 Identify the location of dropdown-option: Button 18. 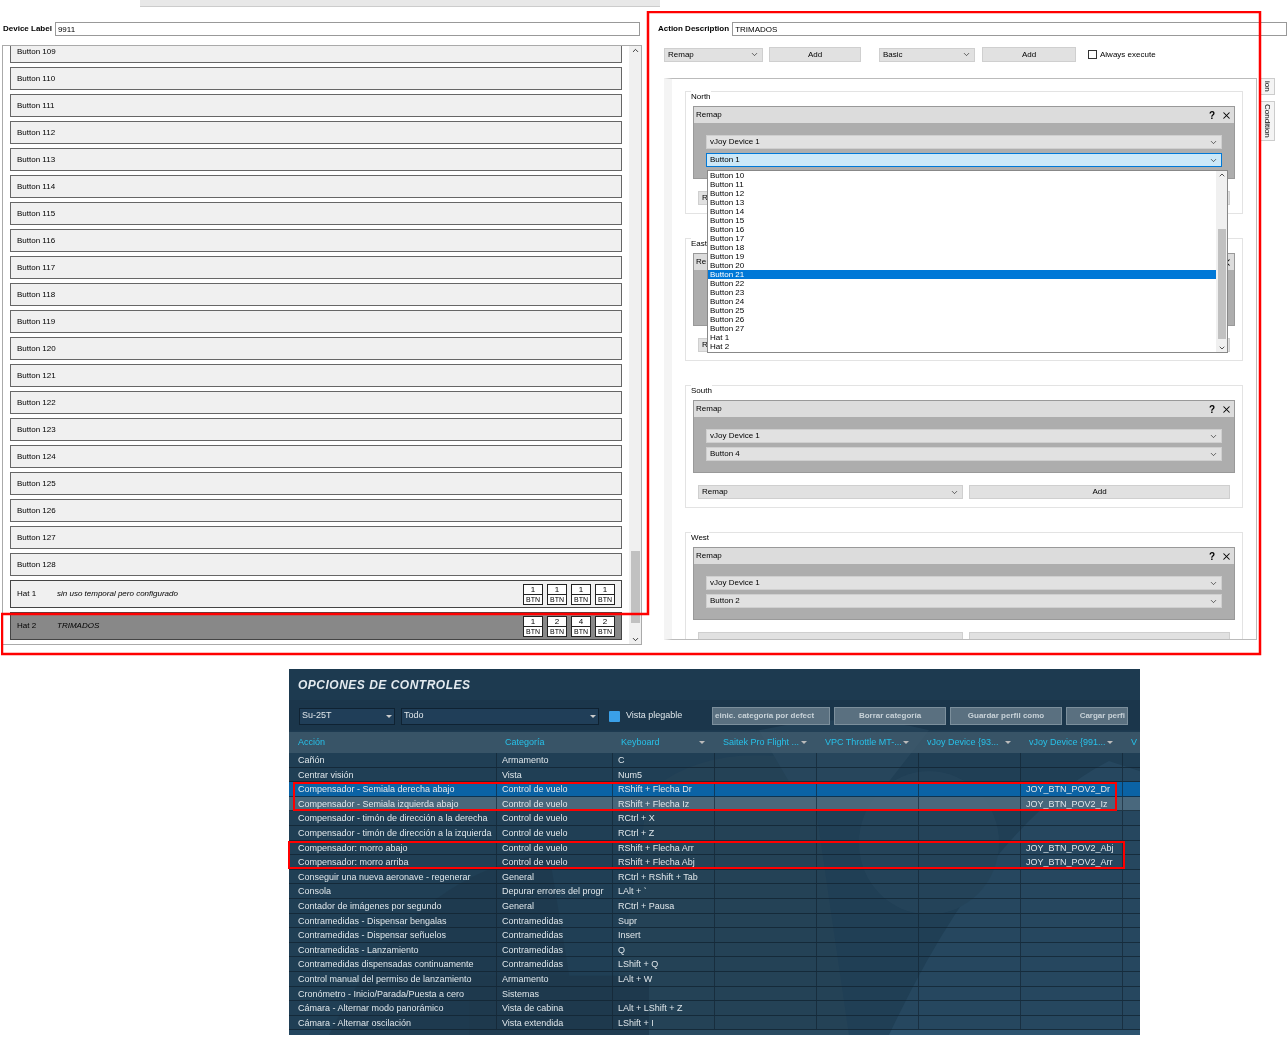
(962, 247).